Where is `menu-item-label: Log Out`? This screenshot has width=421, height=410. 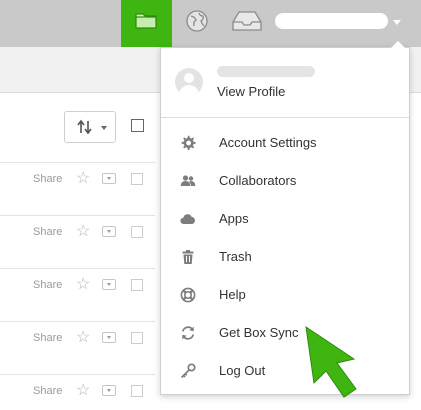
menu-item-label: Log Out is located at coordinates (242, 370).